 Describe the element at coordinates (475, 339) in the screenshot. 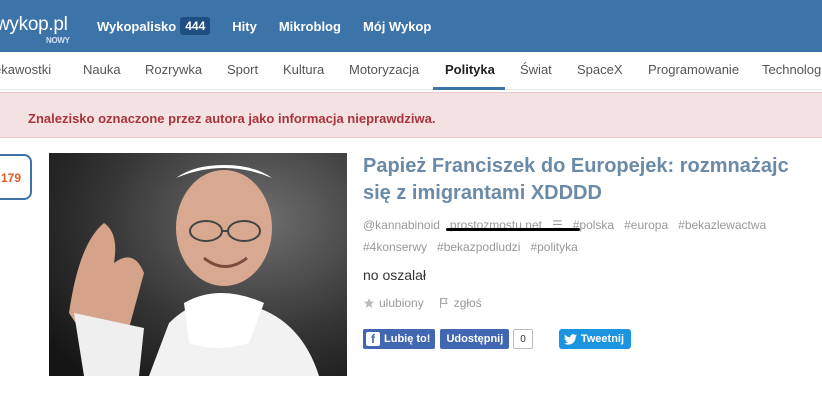

I see `facebook-share-button: Udostępnij` at that location.